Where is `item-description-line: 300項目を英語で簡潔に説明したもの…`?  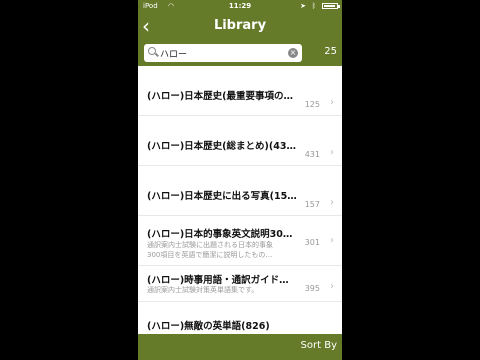
item-description-line: 300項目を英語で簡潔に説明したもの… is located at coordinates (210, 255).